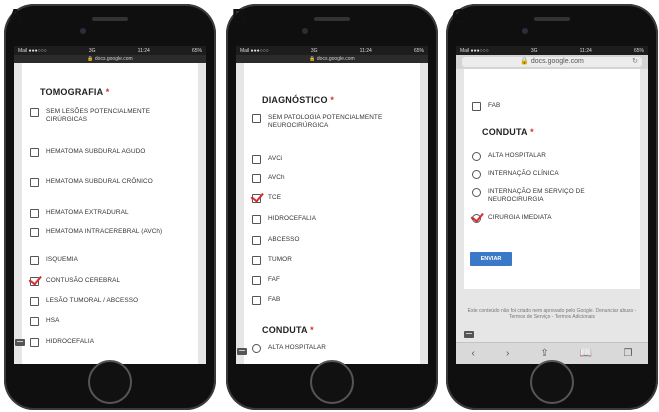 This screenshot has height=412, width=659. Describe the element at coordinates (97, 260) in the screenshot. I see `checkbox-option: ISQUEMIA` at that location.